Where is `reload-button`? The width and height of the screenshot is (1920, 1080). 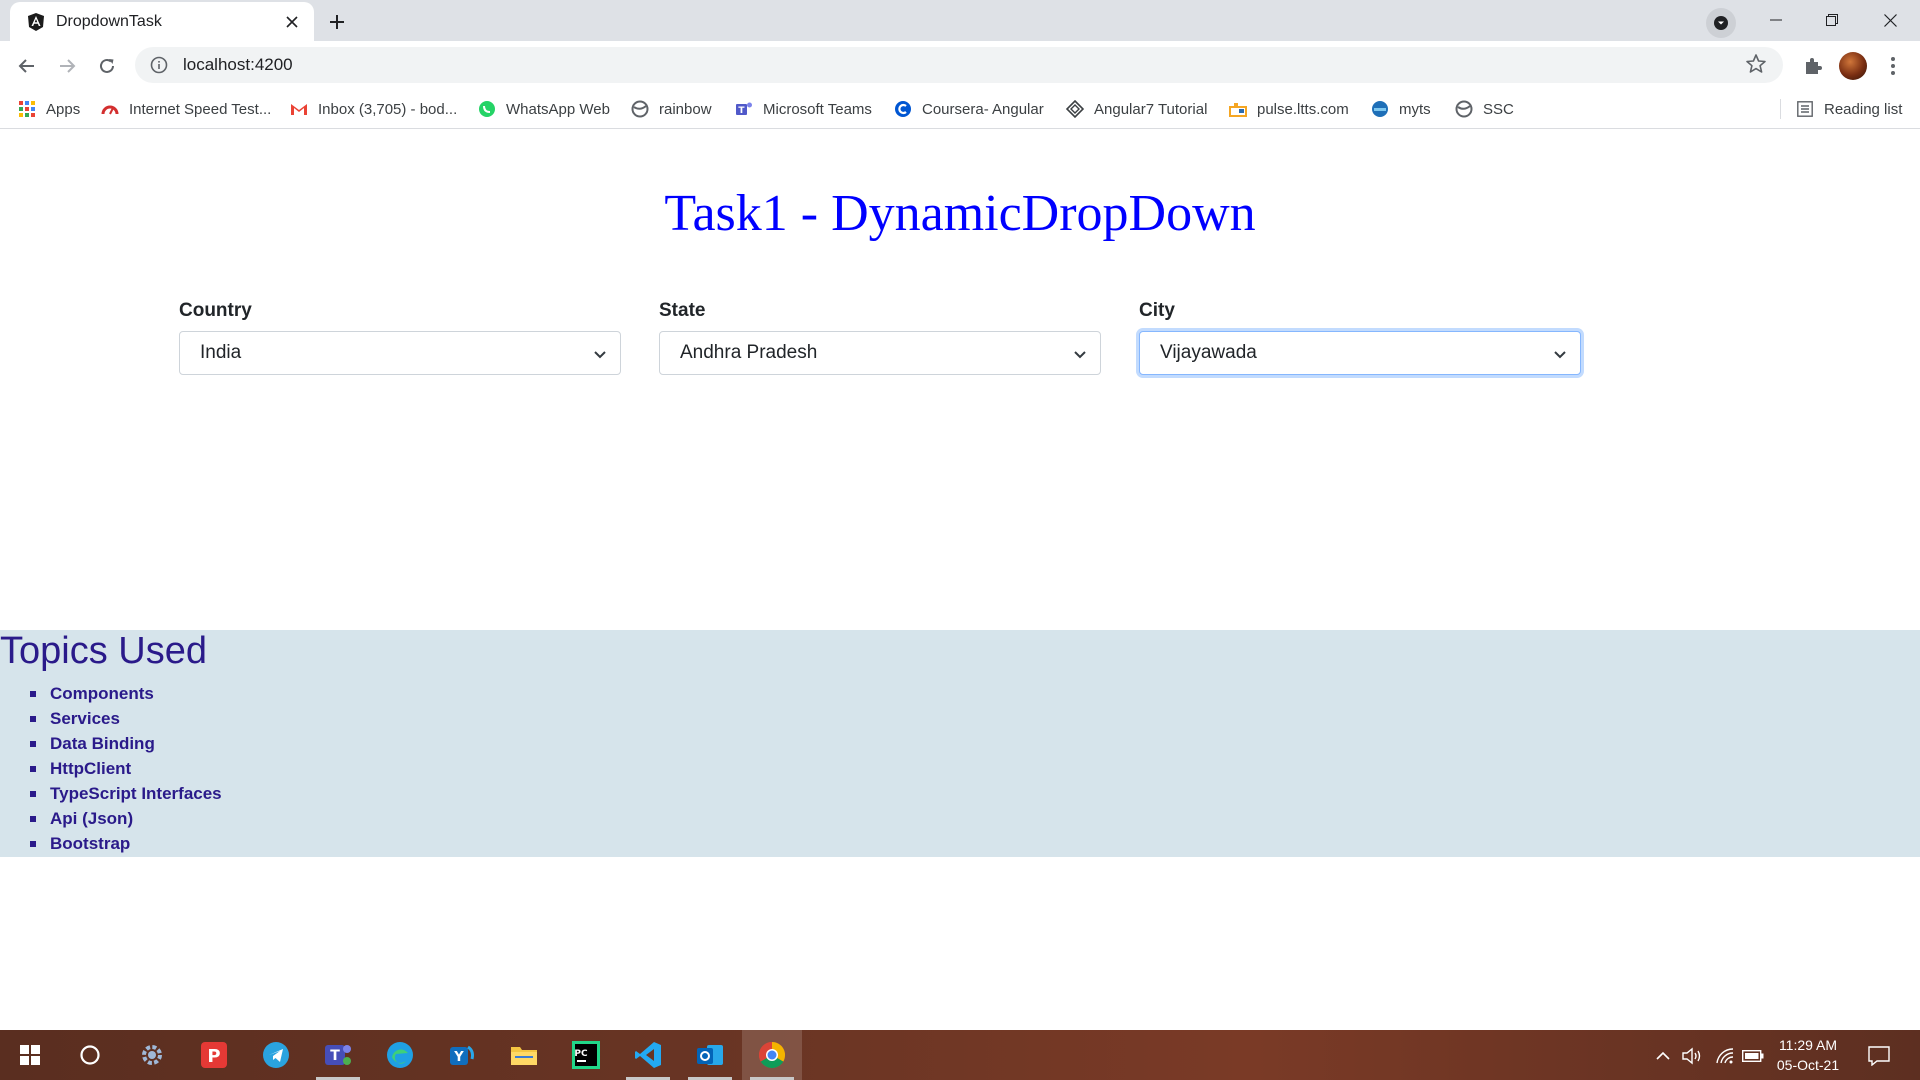
reload-button is located at coordinates (107, 66).